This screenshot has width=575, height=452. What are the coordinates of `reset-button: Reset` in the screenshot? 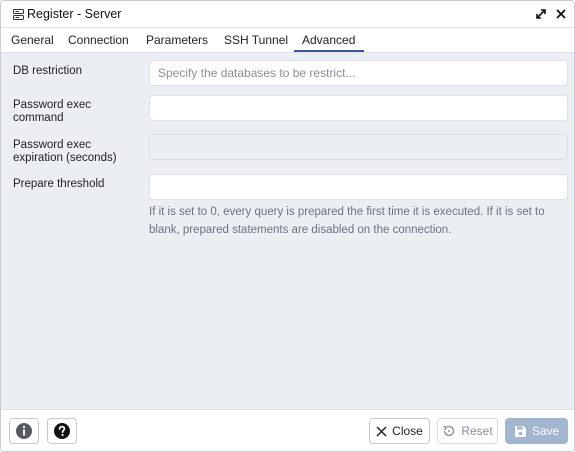 It's located at (467, 431).